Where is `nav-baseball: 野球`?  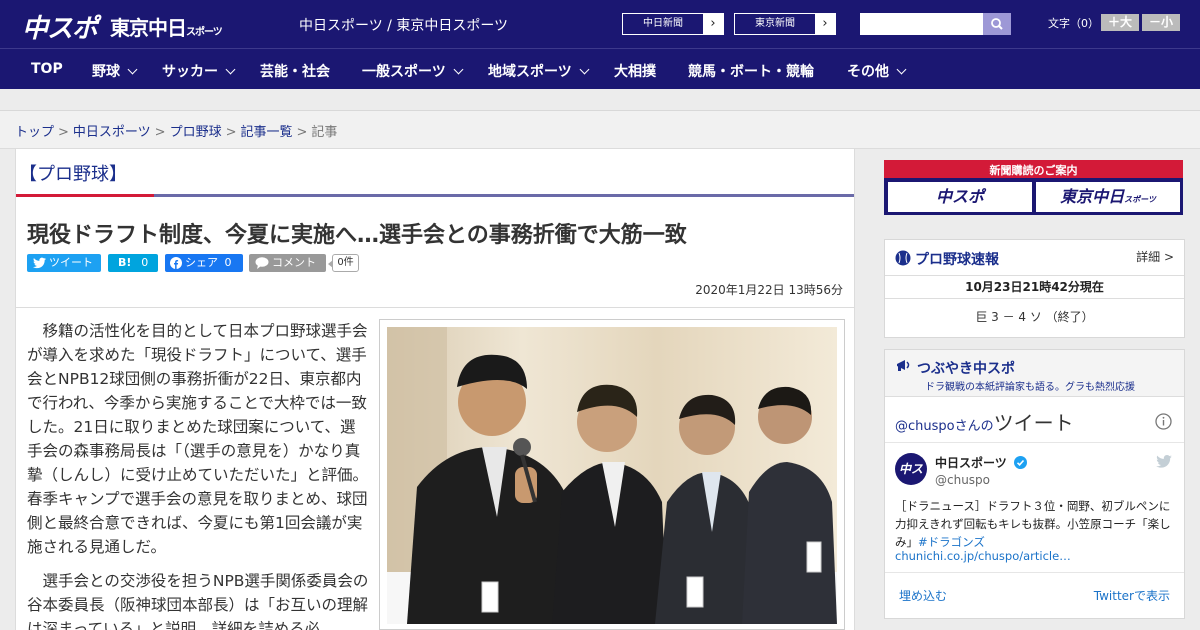
nav-baseball: 野球 is located at coordinates (115, 71).